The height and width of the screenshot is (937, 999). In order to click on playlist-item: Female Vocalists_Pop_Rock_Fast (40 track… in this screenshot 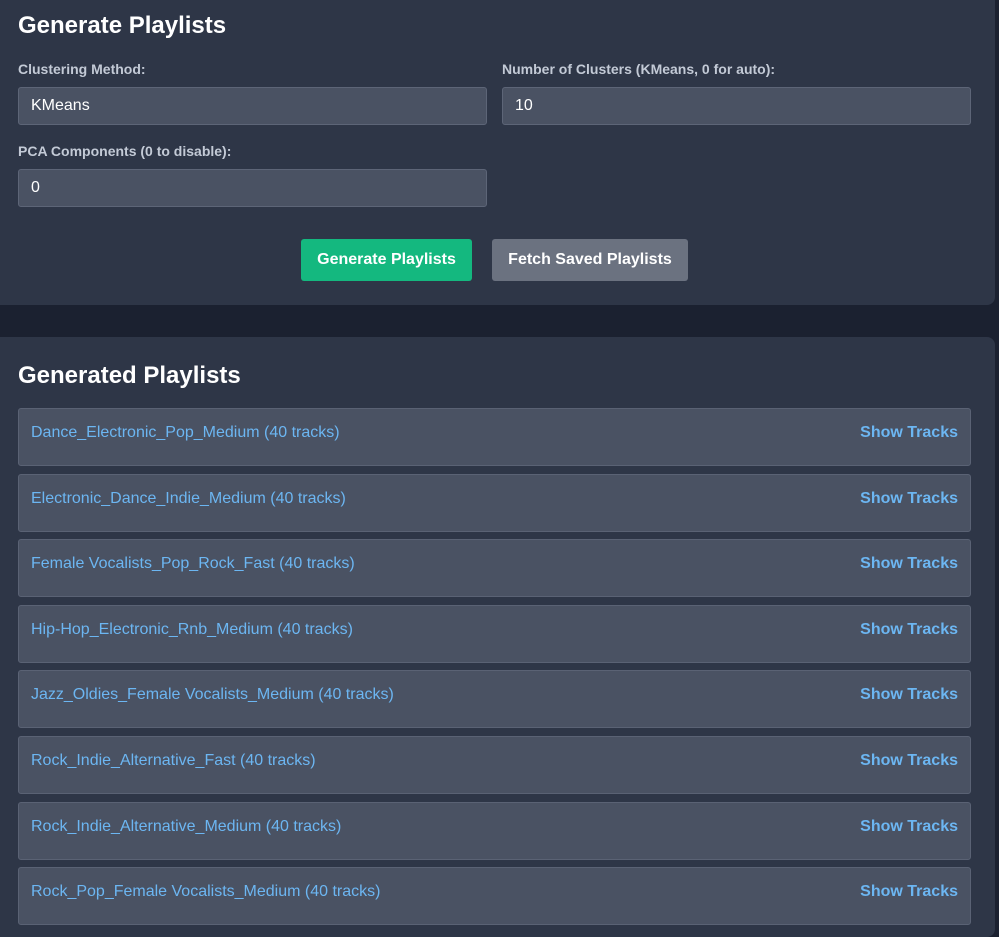, I will do `click(494, 568)`.